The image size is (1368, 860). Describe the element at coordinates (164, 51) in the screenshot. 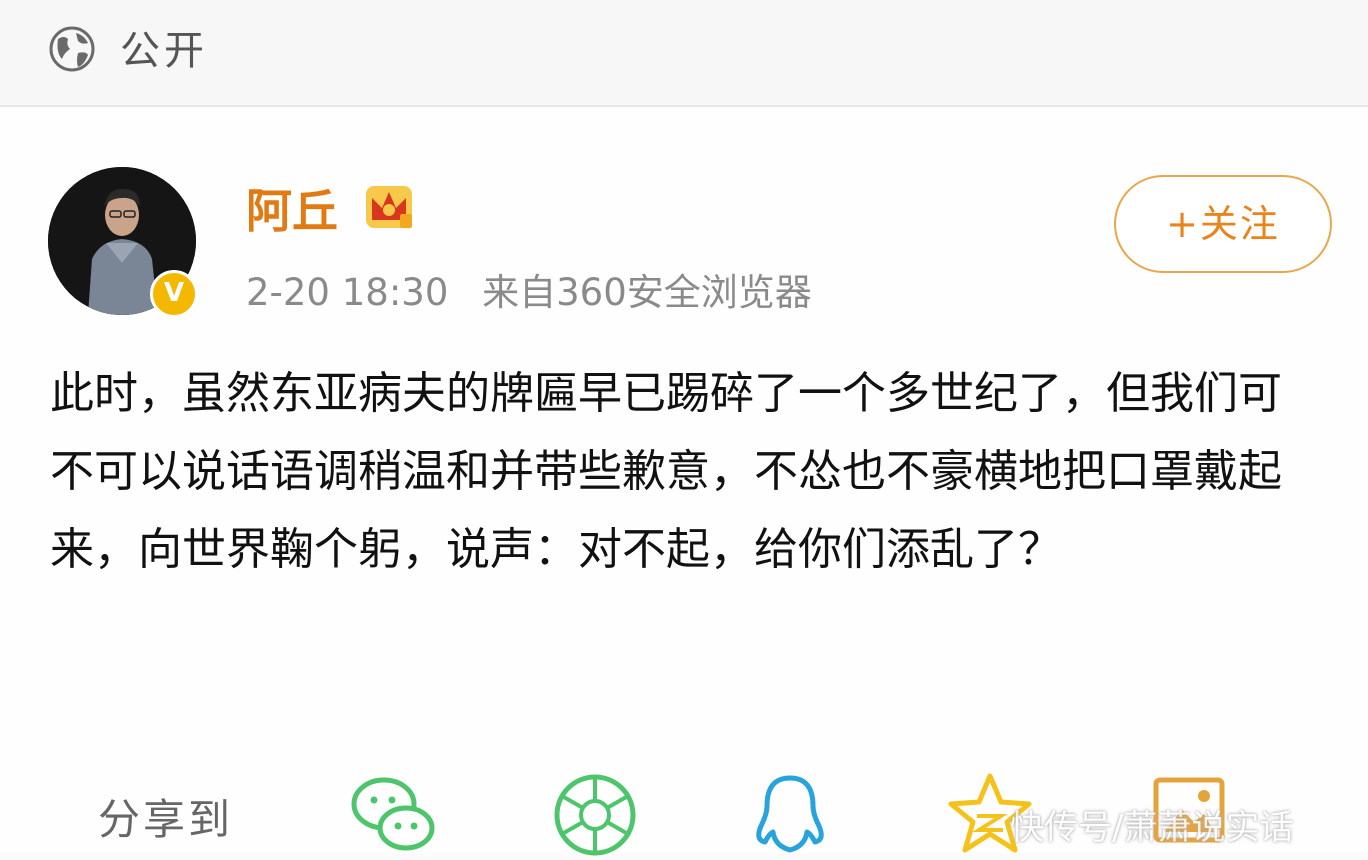

I see `visibility-label: 公开` at that location.